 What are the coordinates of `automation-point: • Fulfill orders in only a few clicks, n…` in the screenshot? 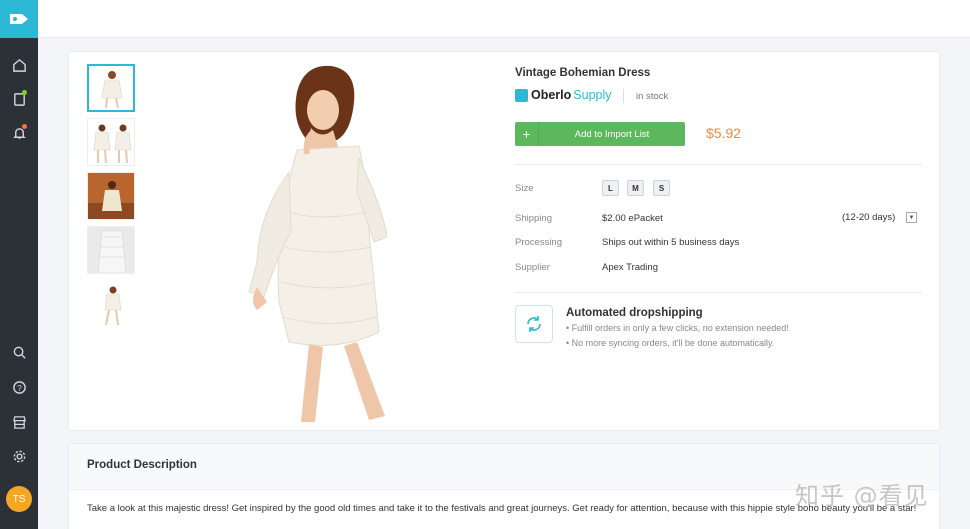 It's located at (677, 328).